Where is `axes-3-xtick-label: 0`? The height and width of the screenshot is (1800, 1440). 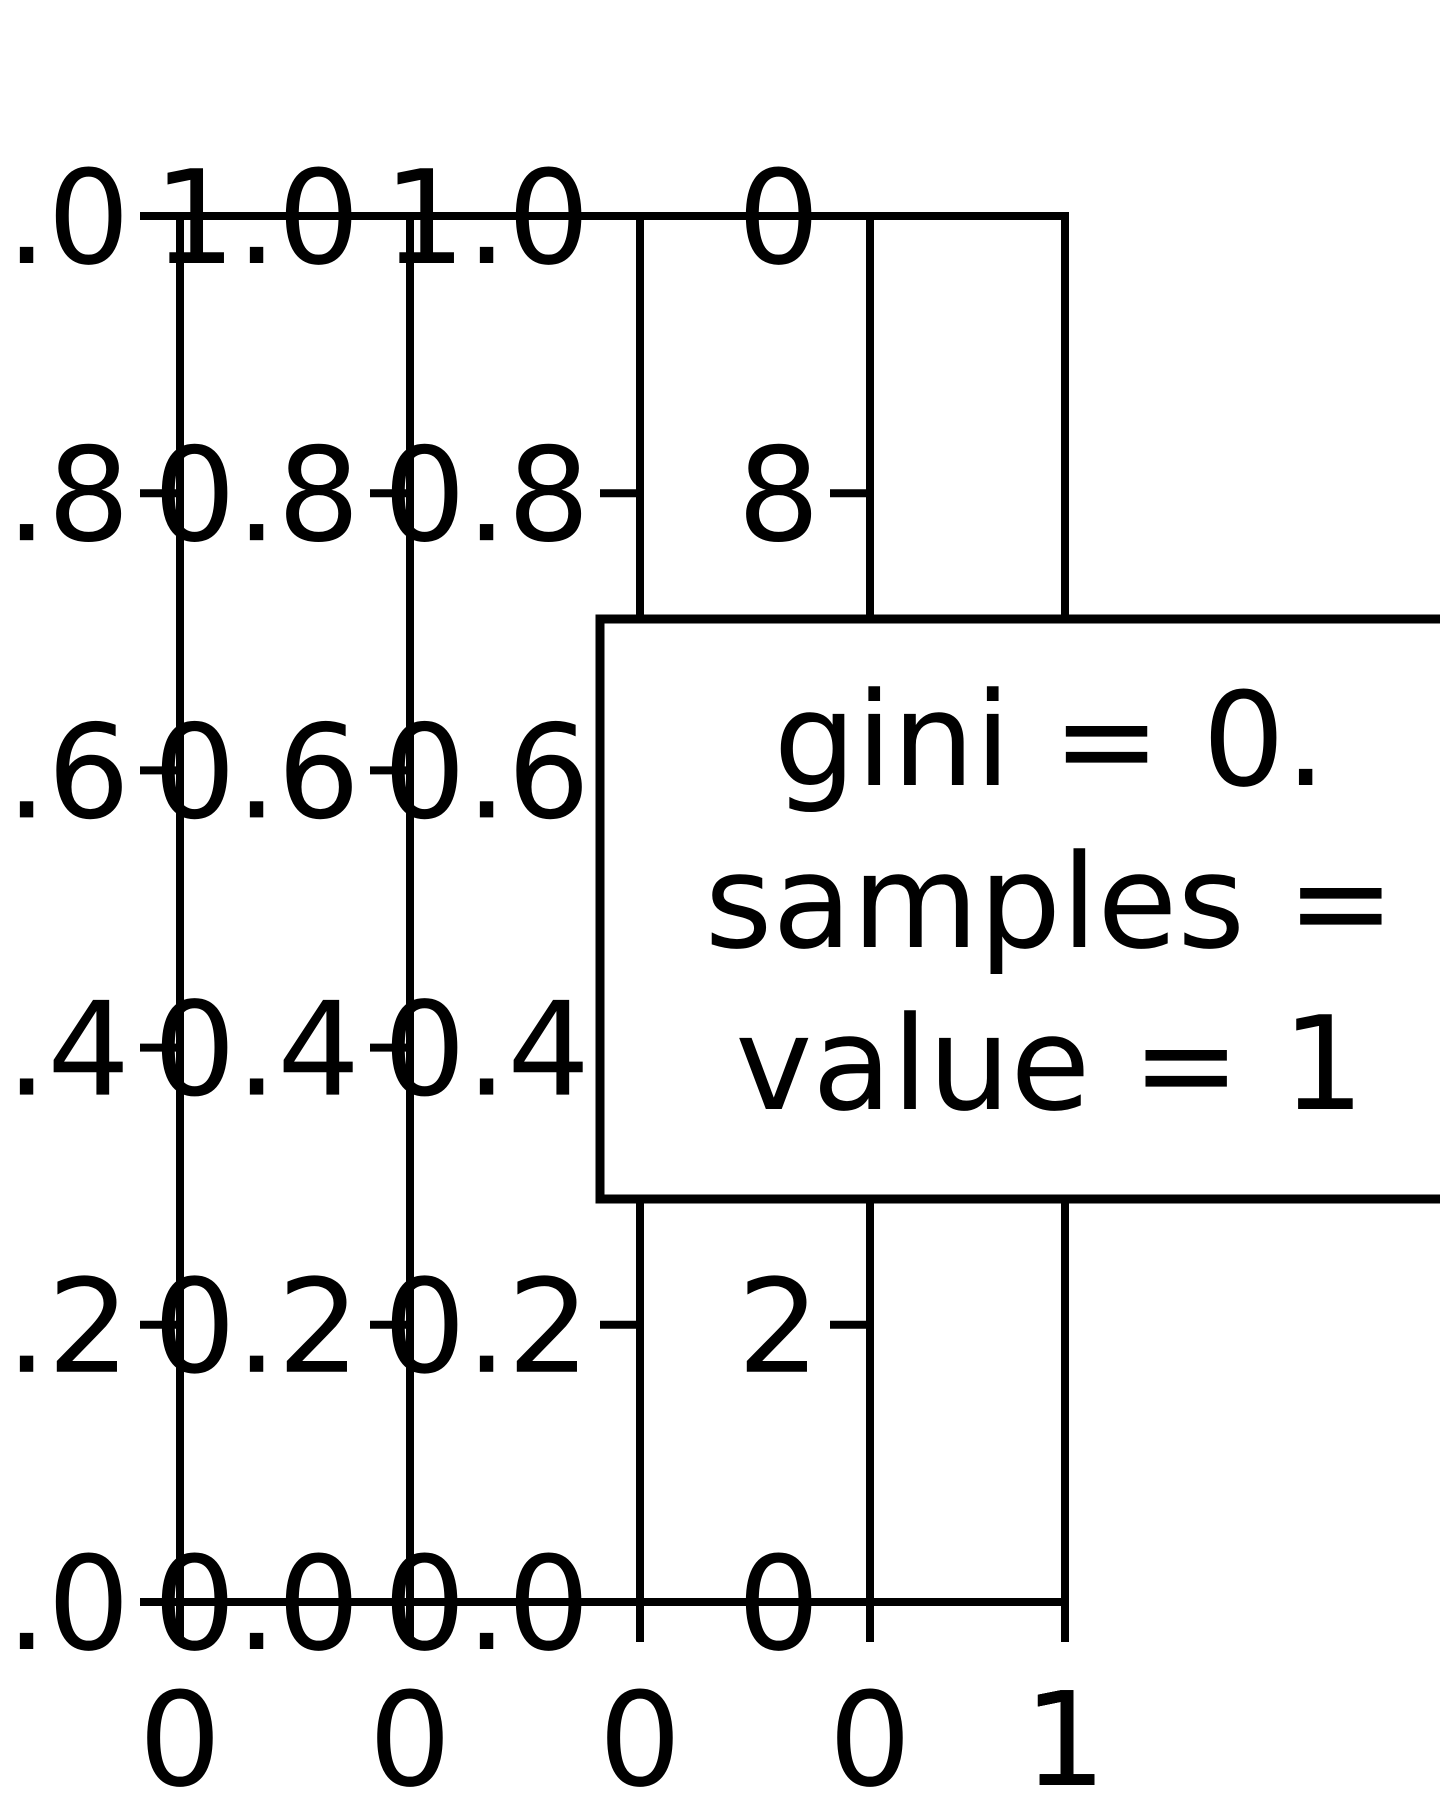 axes-3-xtick-label: 0 is located at coordinates (640, 1732).